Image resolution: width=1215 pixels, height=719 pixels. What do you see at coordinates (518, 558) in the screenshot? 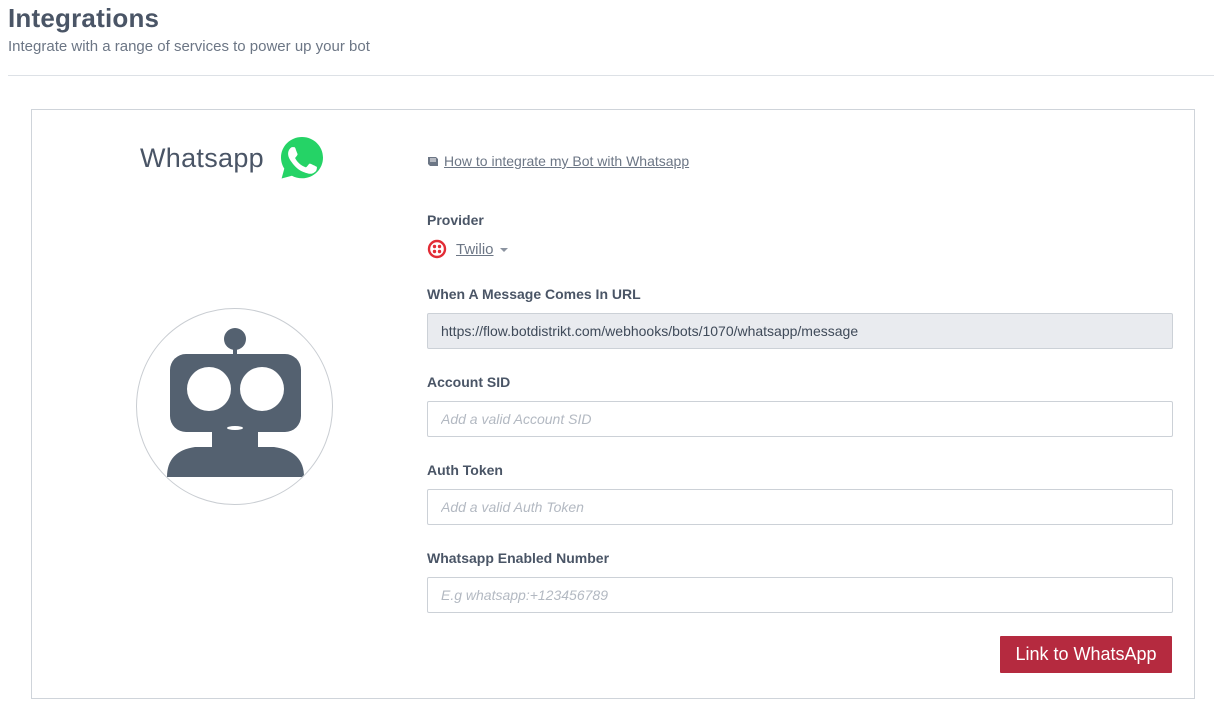
I see `whatsapp-number-label: Whatsapp Enabled Number` at bounding box center [518, 558].